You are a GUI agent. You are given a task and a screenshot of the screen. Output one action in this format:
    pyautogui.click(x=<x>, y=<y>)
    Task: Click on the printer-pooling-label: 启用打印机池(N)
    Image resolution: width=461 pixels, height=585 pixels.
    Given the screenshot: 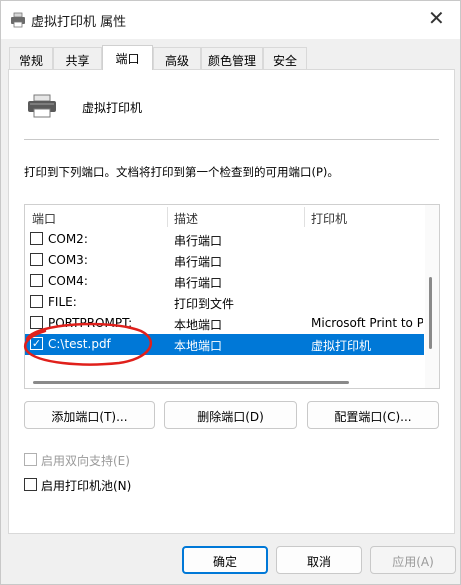 What is the action you would take?
    pyautogui.click(x=86, y=486)
    